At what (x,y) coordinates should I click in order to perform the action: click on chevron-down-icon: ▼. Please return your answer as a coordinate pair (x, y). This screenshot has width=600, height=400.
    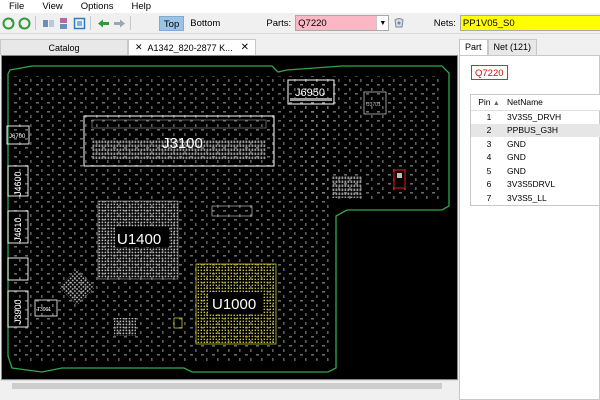
    Looking at the image, I should click on (382, 23).